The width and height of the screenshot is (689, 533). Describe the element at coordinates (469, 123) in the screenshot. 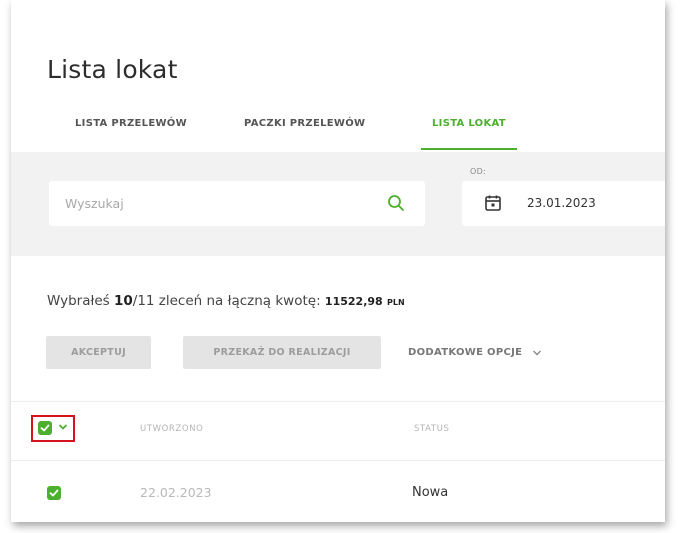

I see `tab-deposit-list: LISTA LOKAT` at that location.